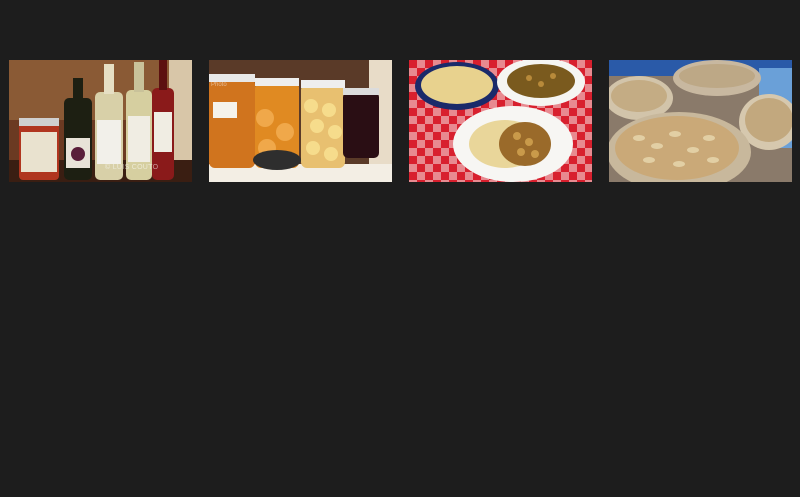 This screenshot has height=497, width=800. I want to click on gallery-thumbnail-couscous-plates, so click(500, 121).